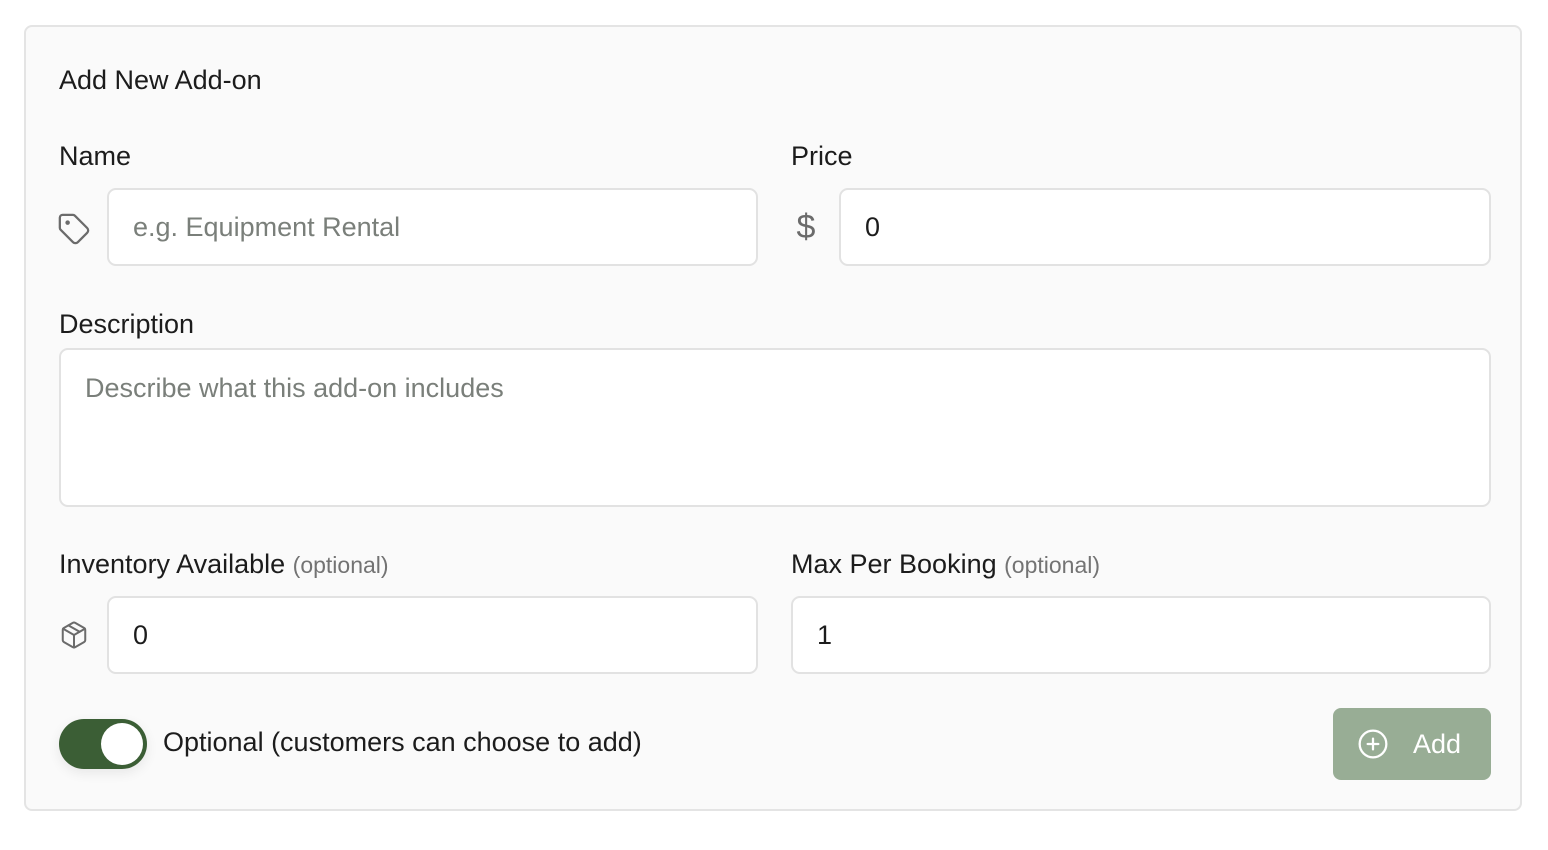  I want to click on toggle-knob, so click(122, 744).